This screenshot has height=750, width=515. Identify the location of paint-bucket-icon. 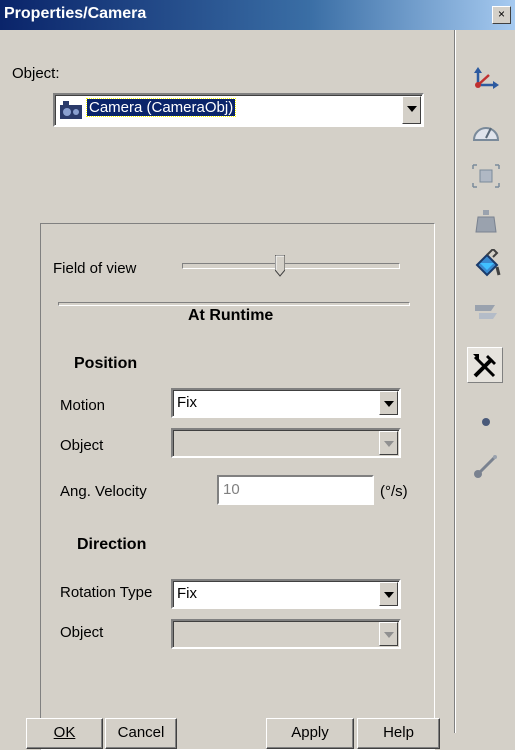
(485, 264).